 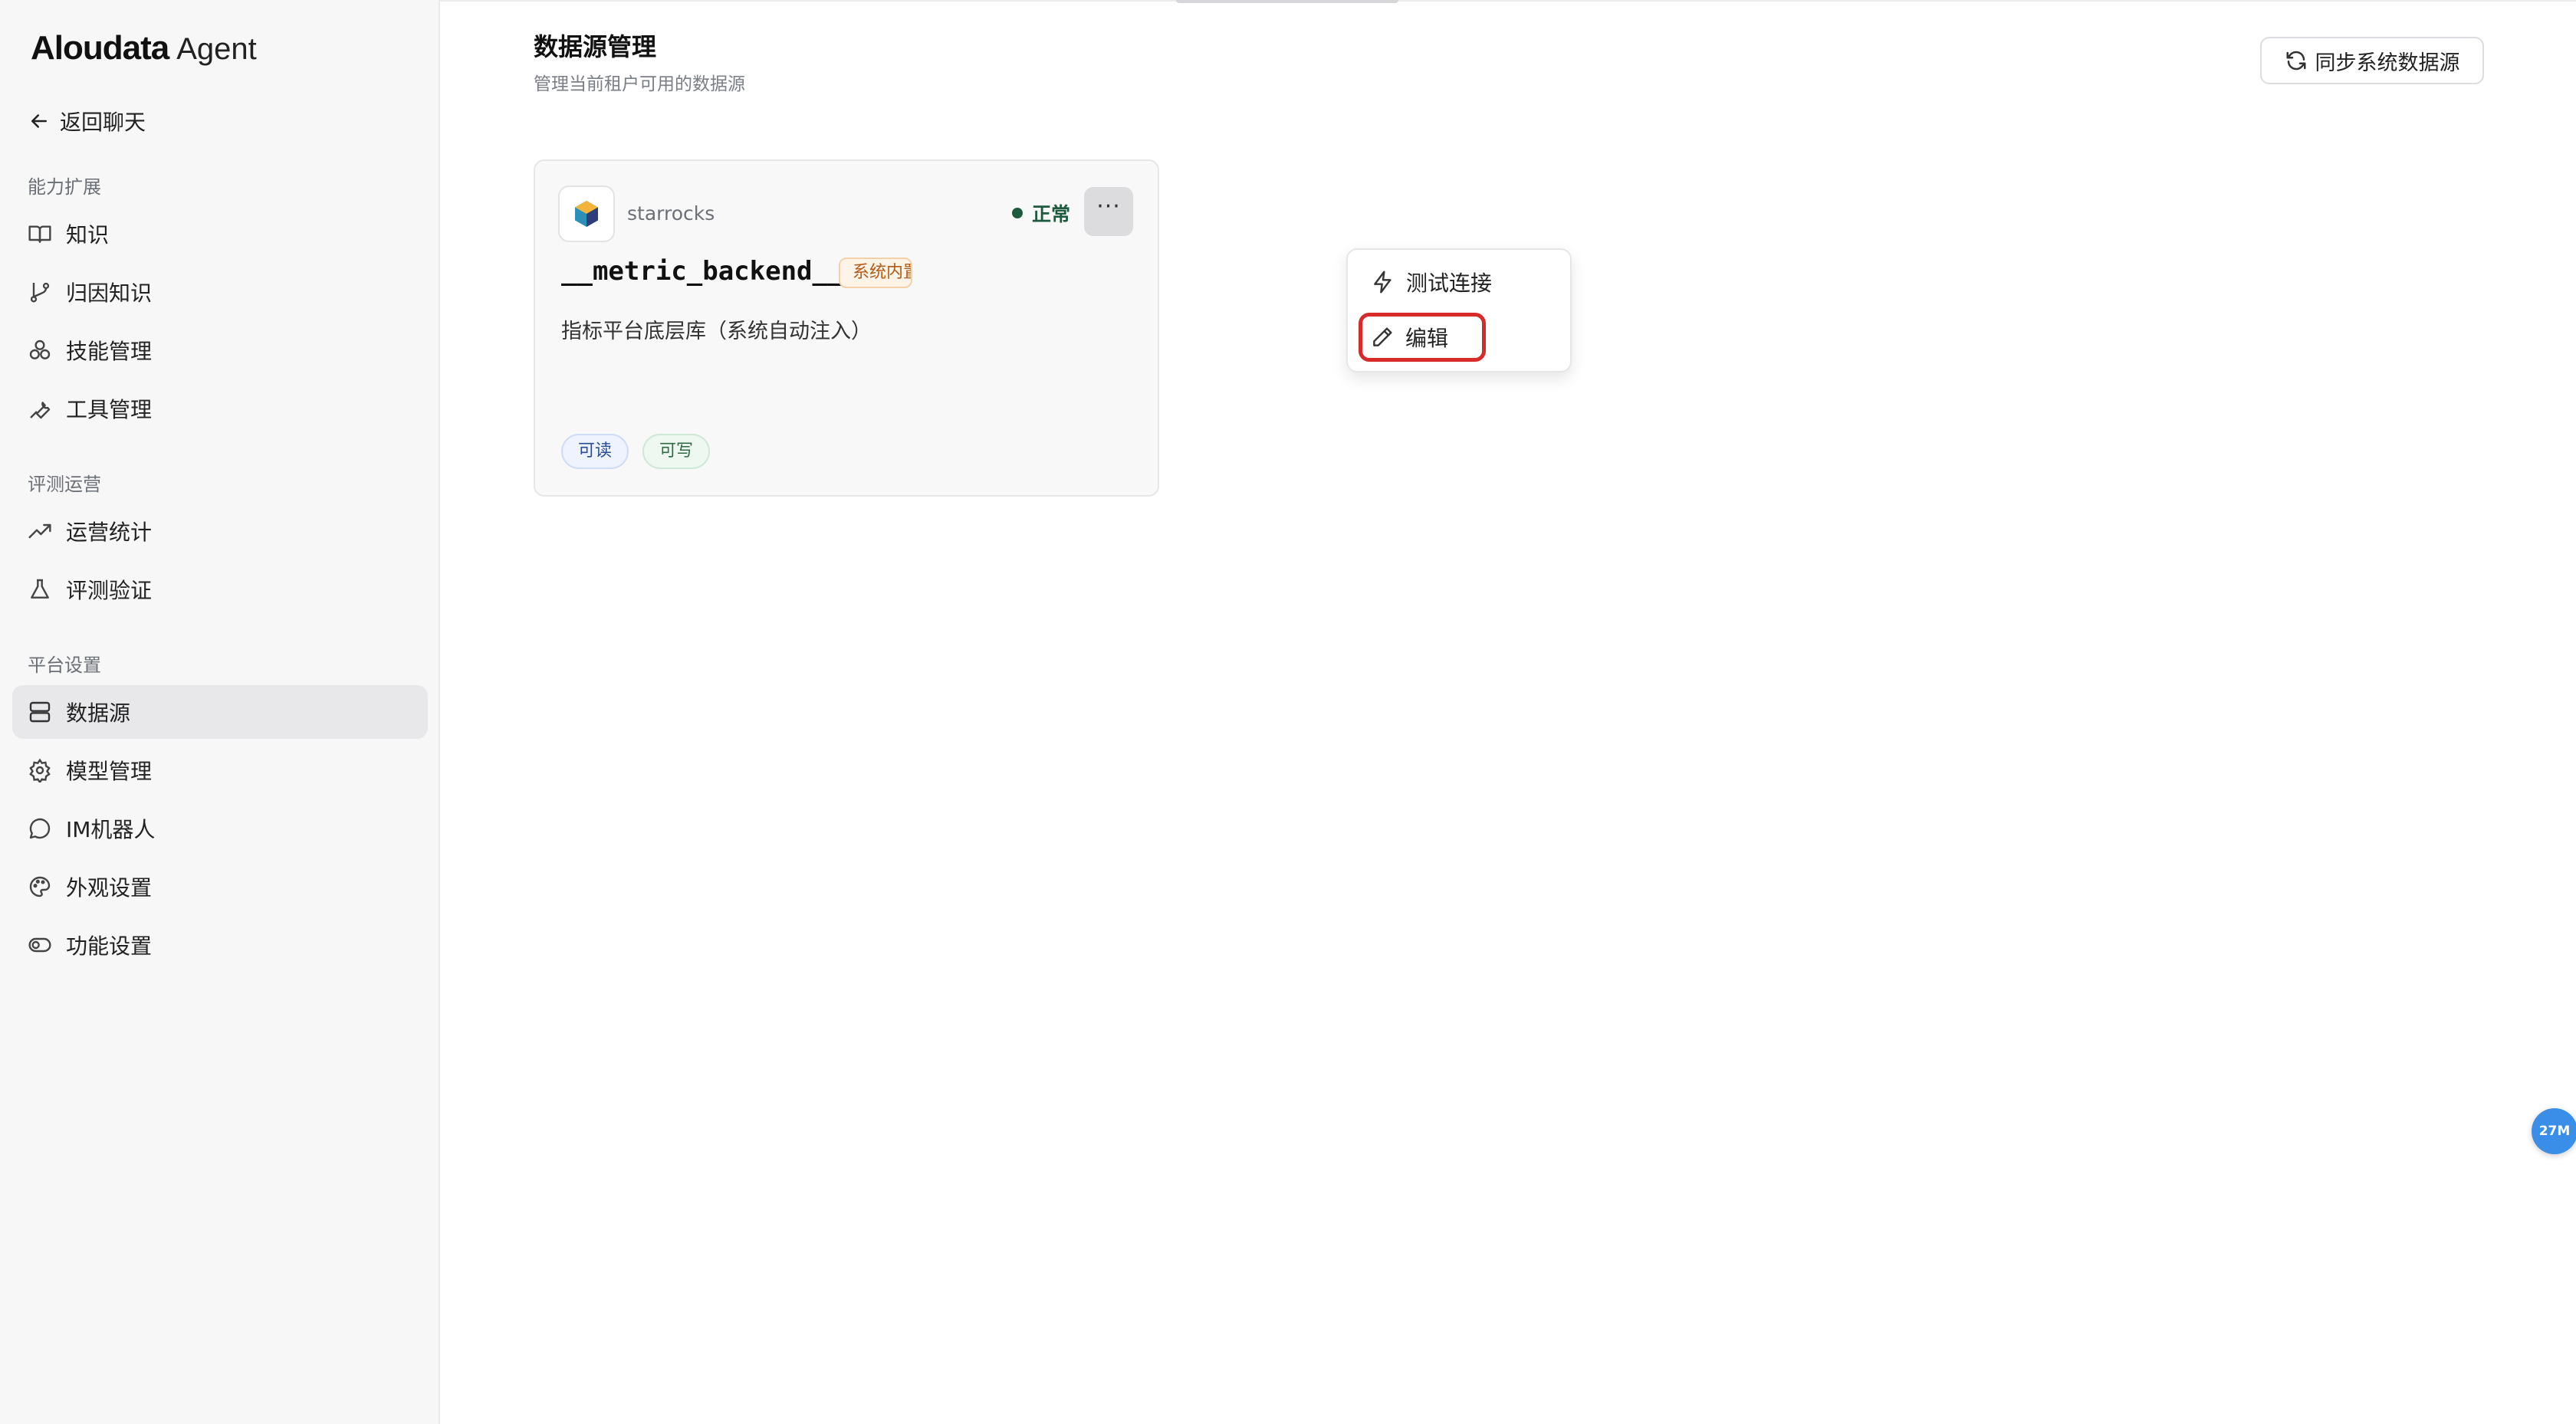 I want to click on sidebar-item-label: 数据源, so click(x=99, y=713).